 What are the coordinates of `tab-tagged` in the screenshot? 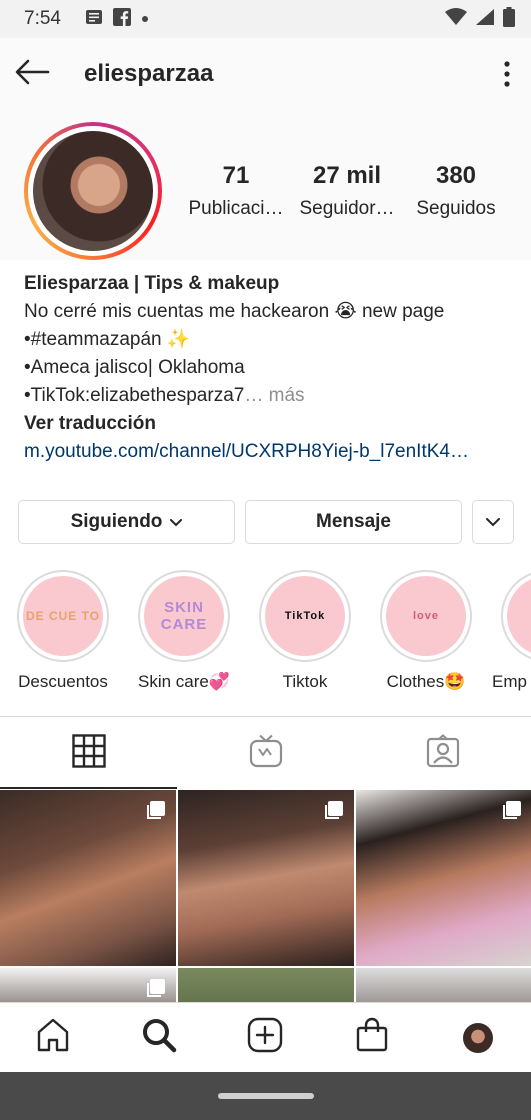 It's located at (442, 753).